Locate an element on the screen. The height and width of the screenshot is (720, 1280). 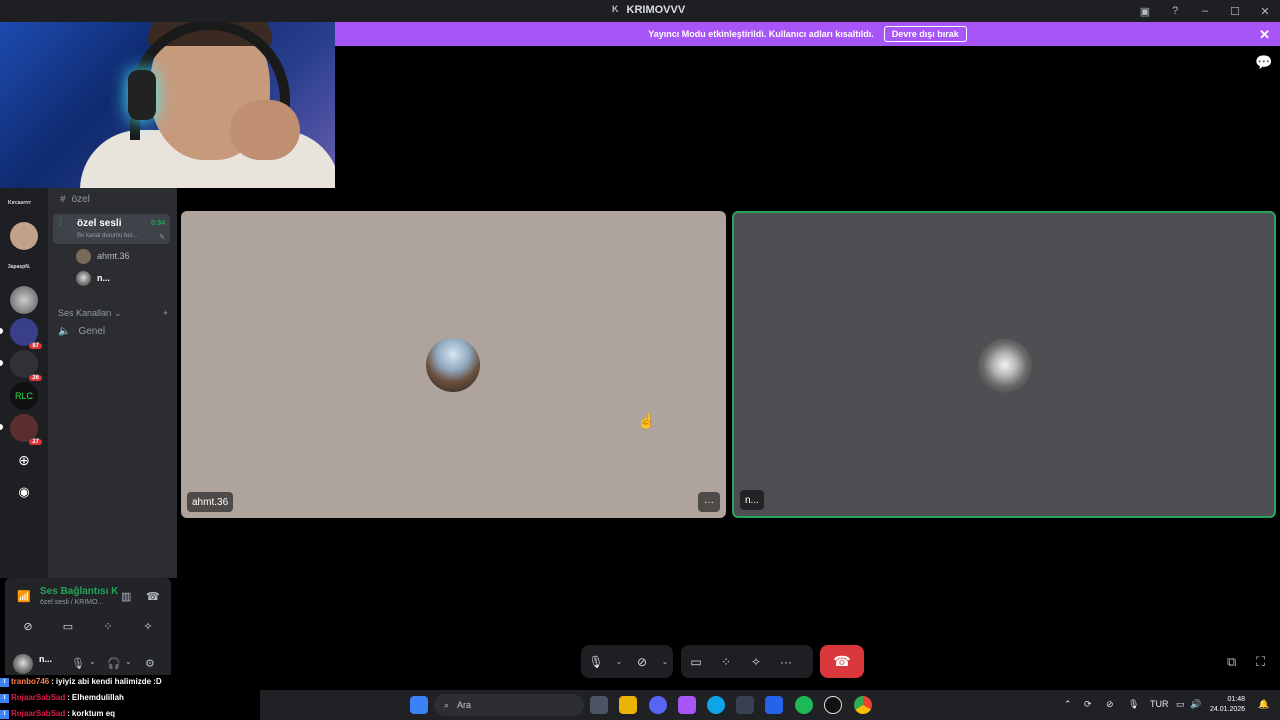
noise-suppression-icon: ▥ is located at coordinates (126, 596).